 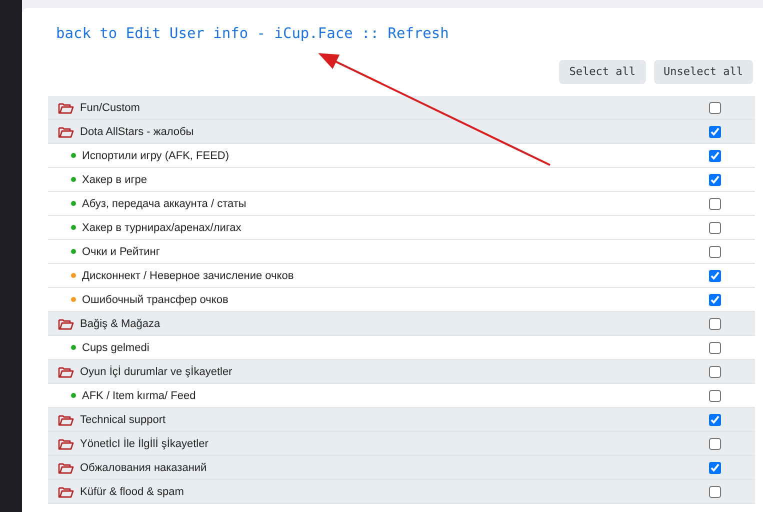 What do you see at coordinates (165, 204) in the screenshot?
I see `row-label: Абуз, передача аккаунта / статы` at bounding box center [165, 204].